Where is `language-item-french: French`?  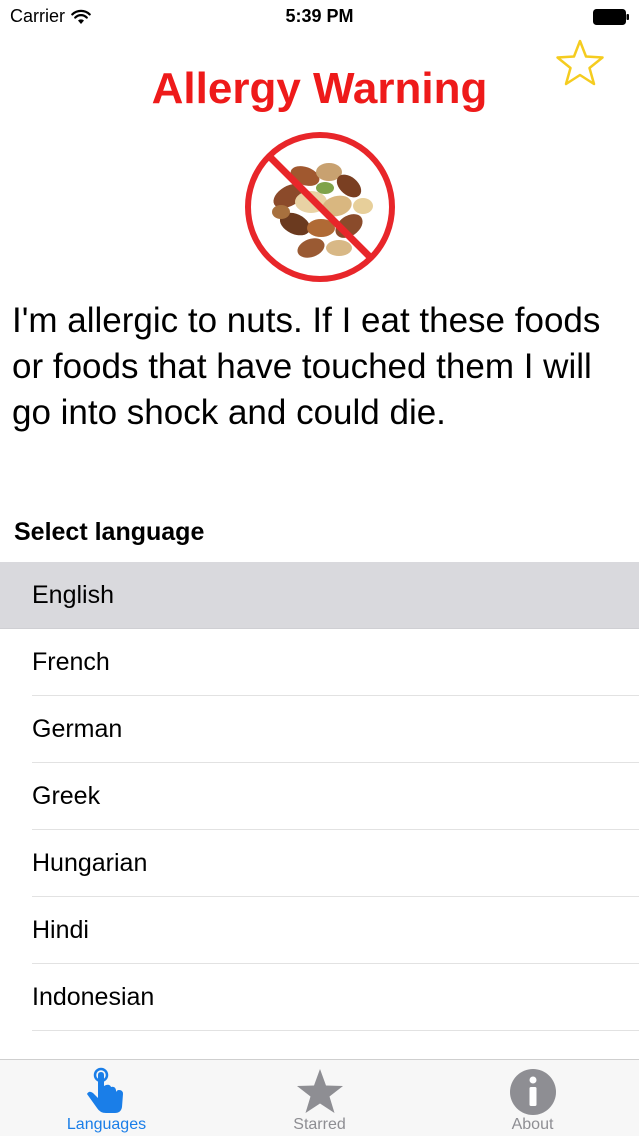 language-item-french: French is located at coordinates (335, 662).